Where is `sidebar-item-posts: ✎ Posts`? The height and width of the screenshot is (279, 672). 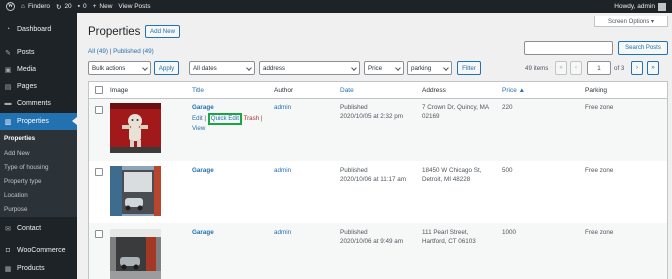
sidebar-item-posts: ✎ Posts is located at coordinates (38, 52).